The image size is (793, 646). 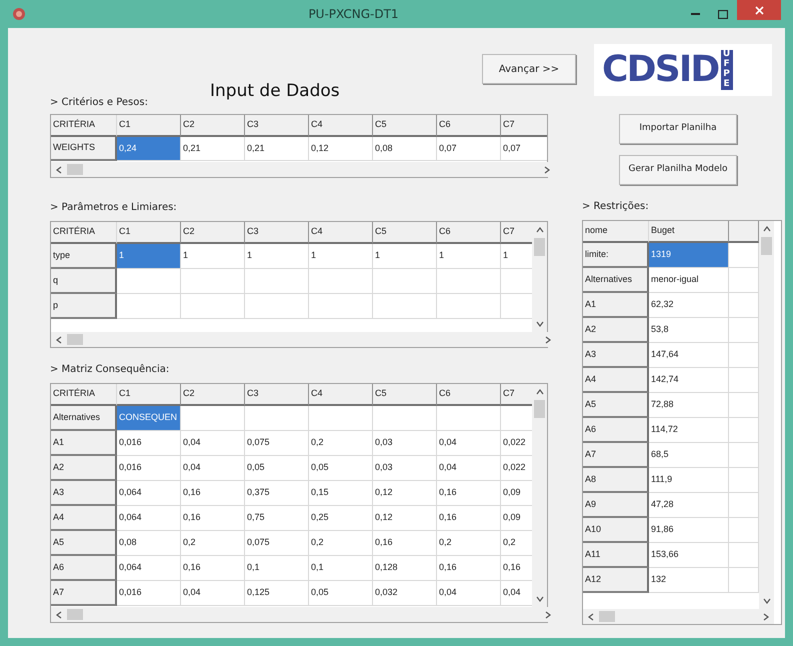 I want to click on row-header: A12, so click(x=616, y=580).